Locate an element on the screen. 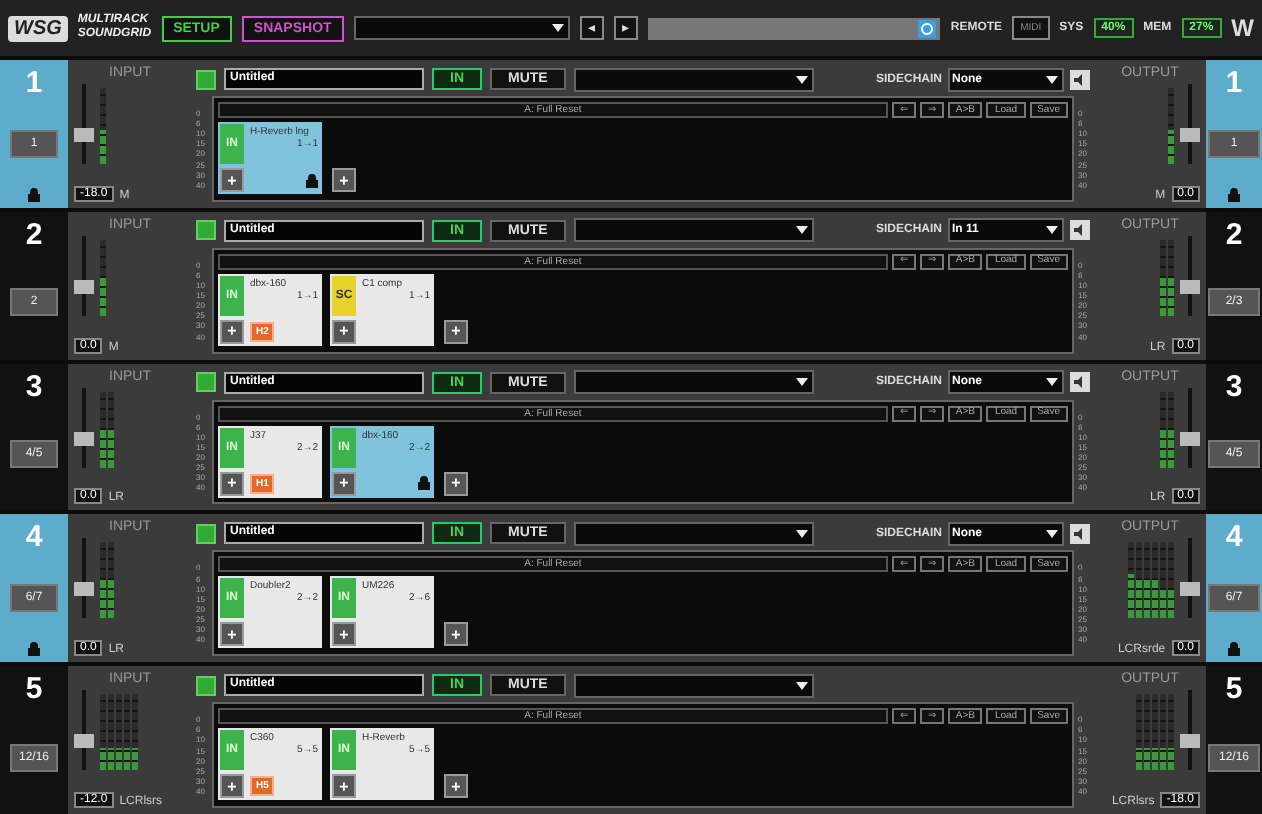 This screenshot has height=814, width=1262. logo: WSG is located at coordinates (38, 28).